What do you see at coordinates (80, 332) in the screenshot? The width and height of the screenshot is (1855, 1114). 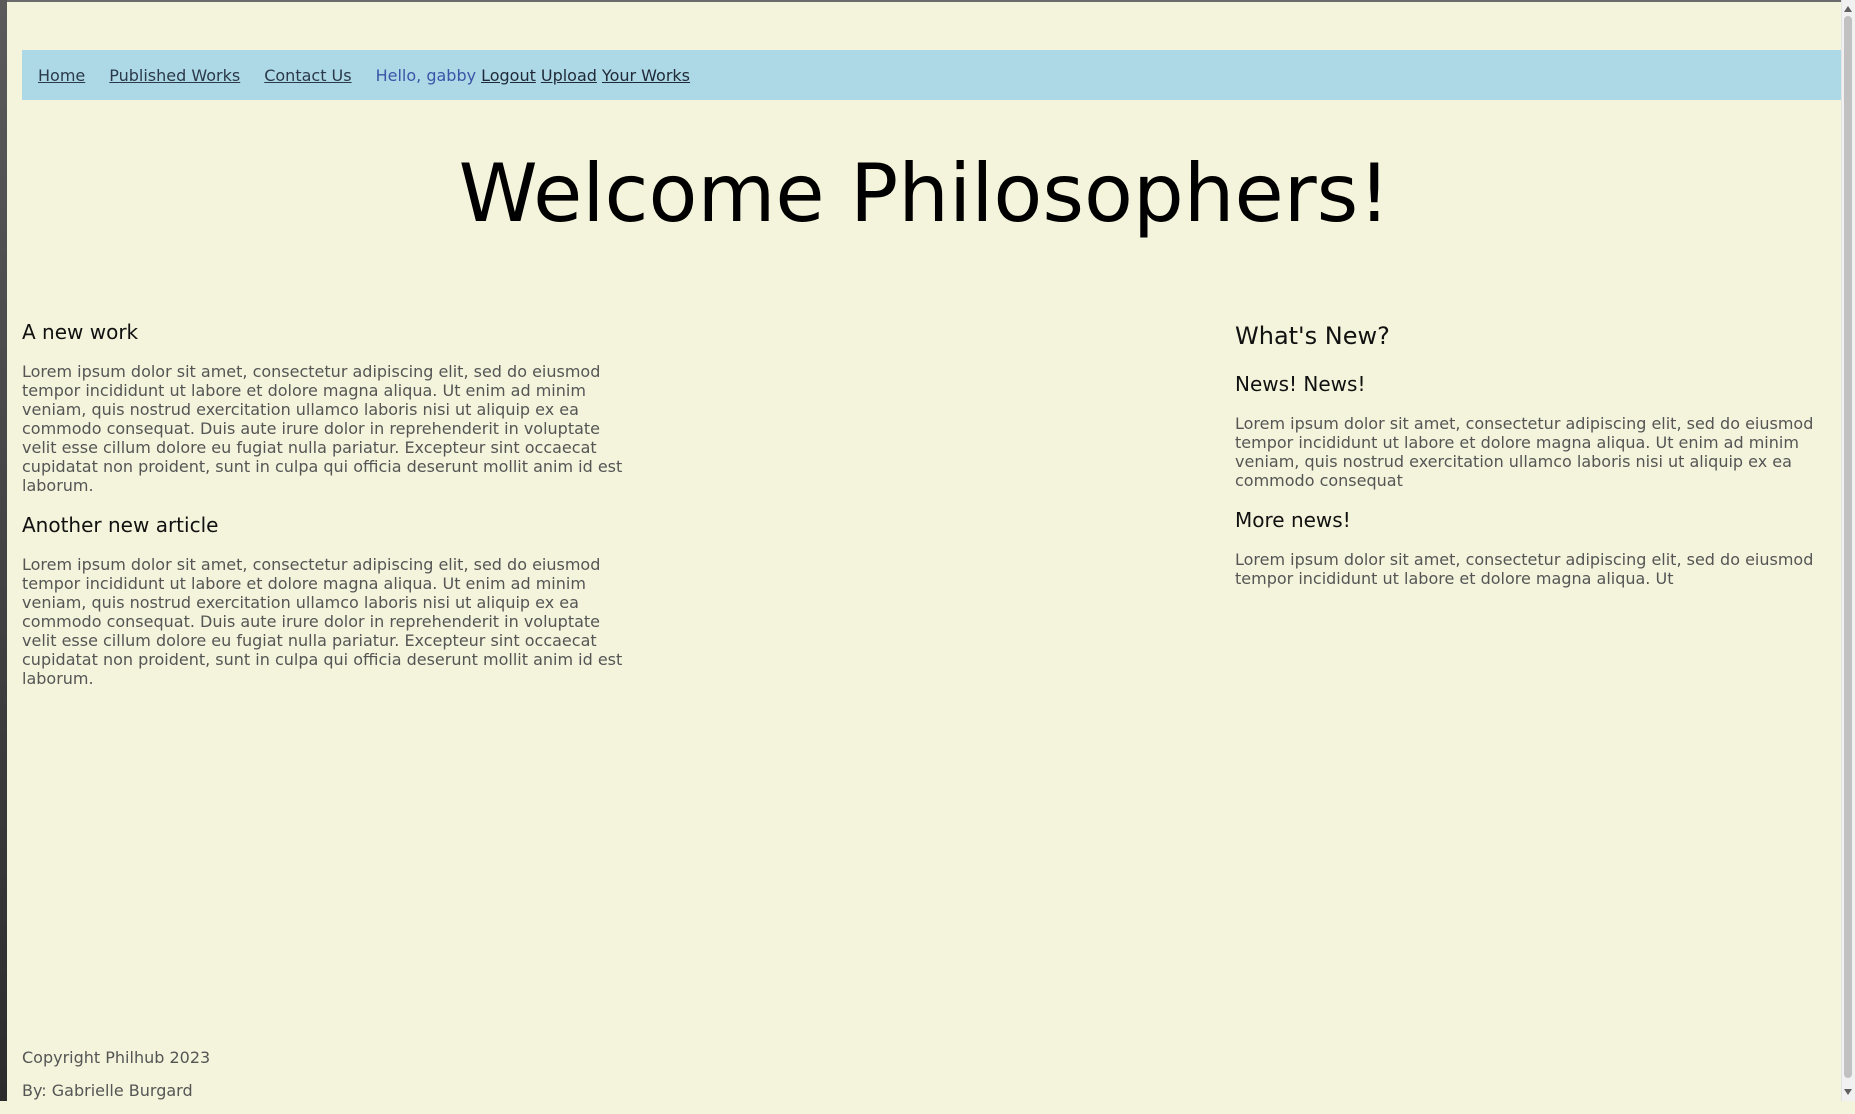 I see `article-title: A new work` at bounding box center [80, 332].